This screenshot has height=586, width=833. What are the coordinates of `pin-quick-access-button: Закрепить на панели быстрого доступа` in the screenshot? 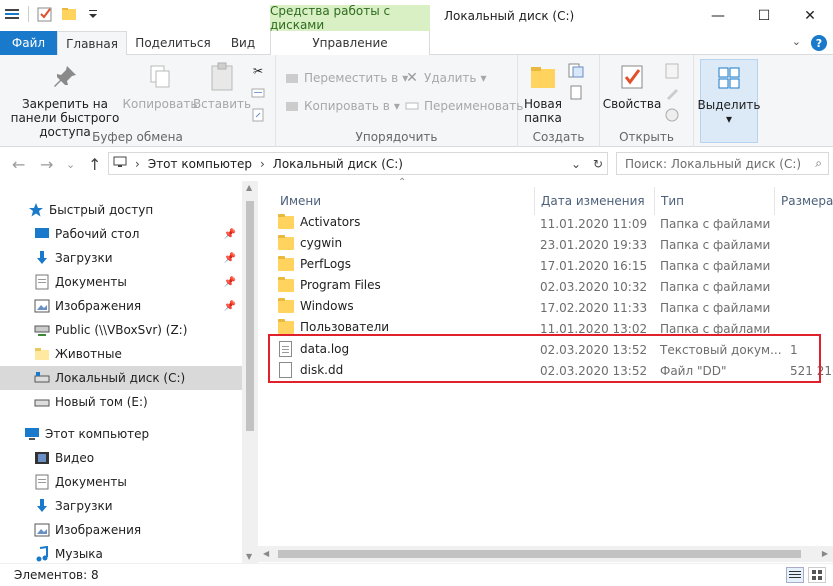 It's located at (65, 100).